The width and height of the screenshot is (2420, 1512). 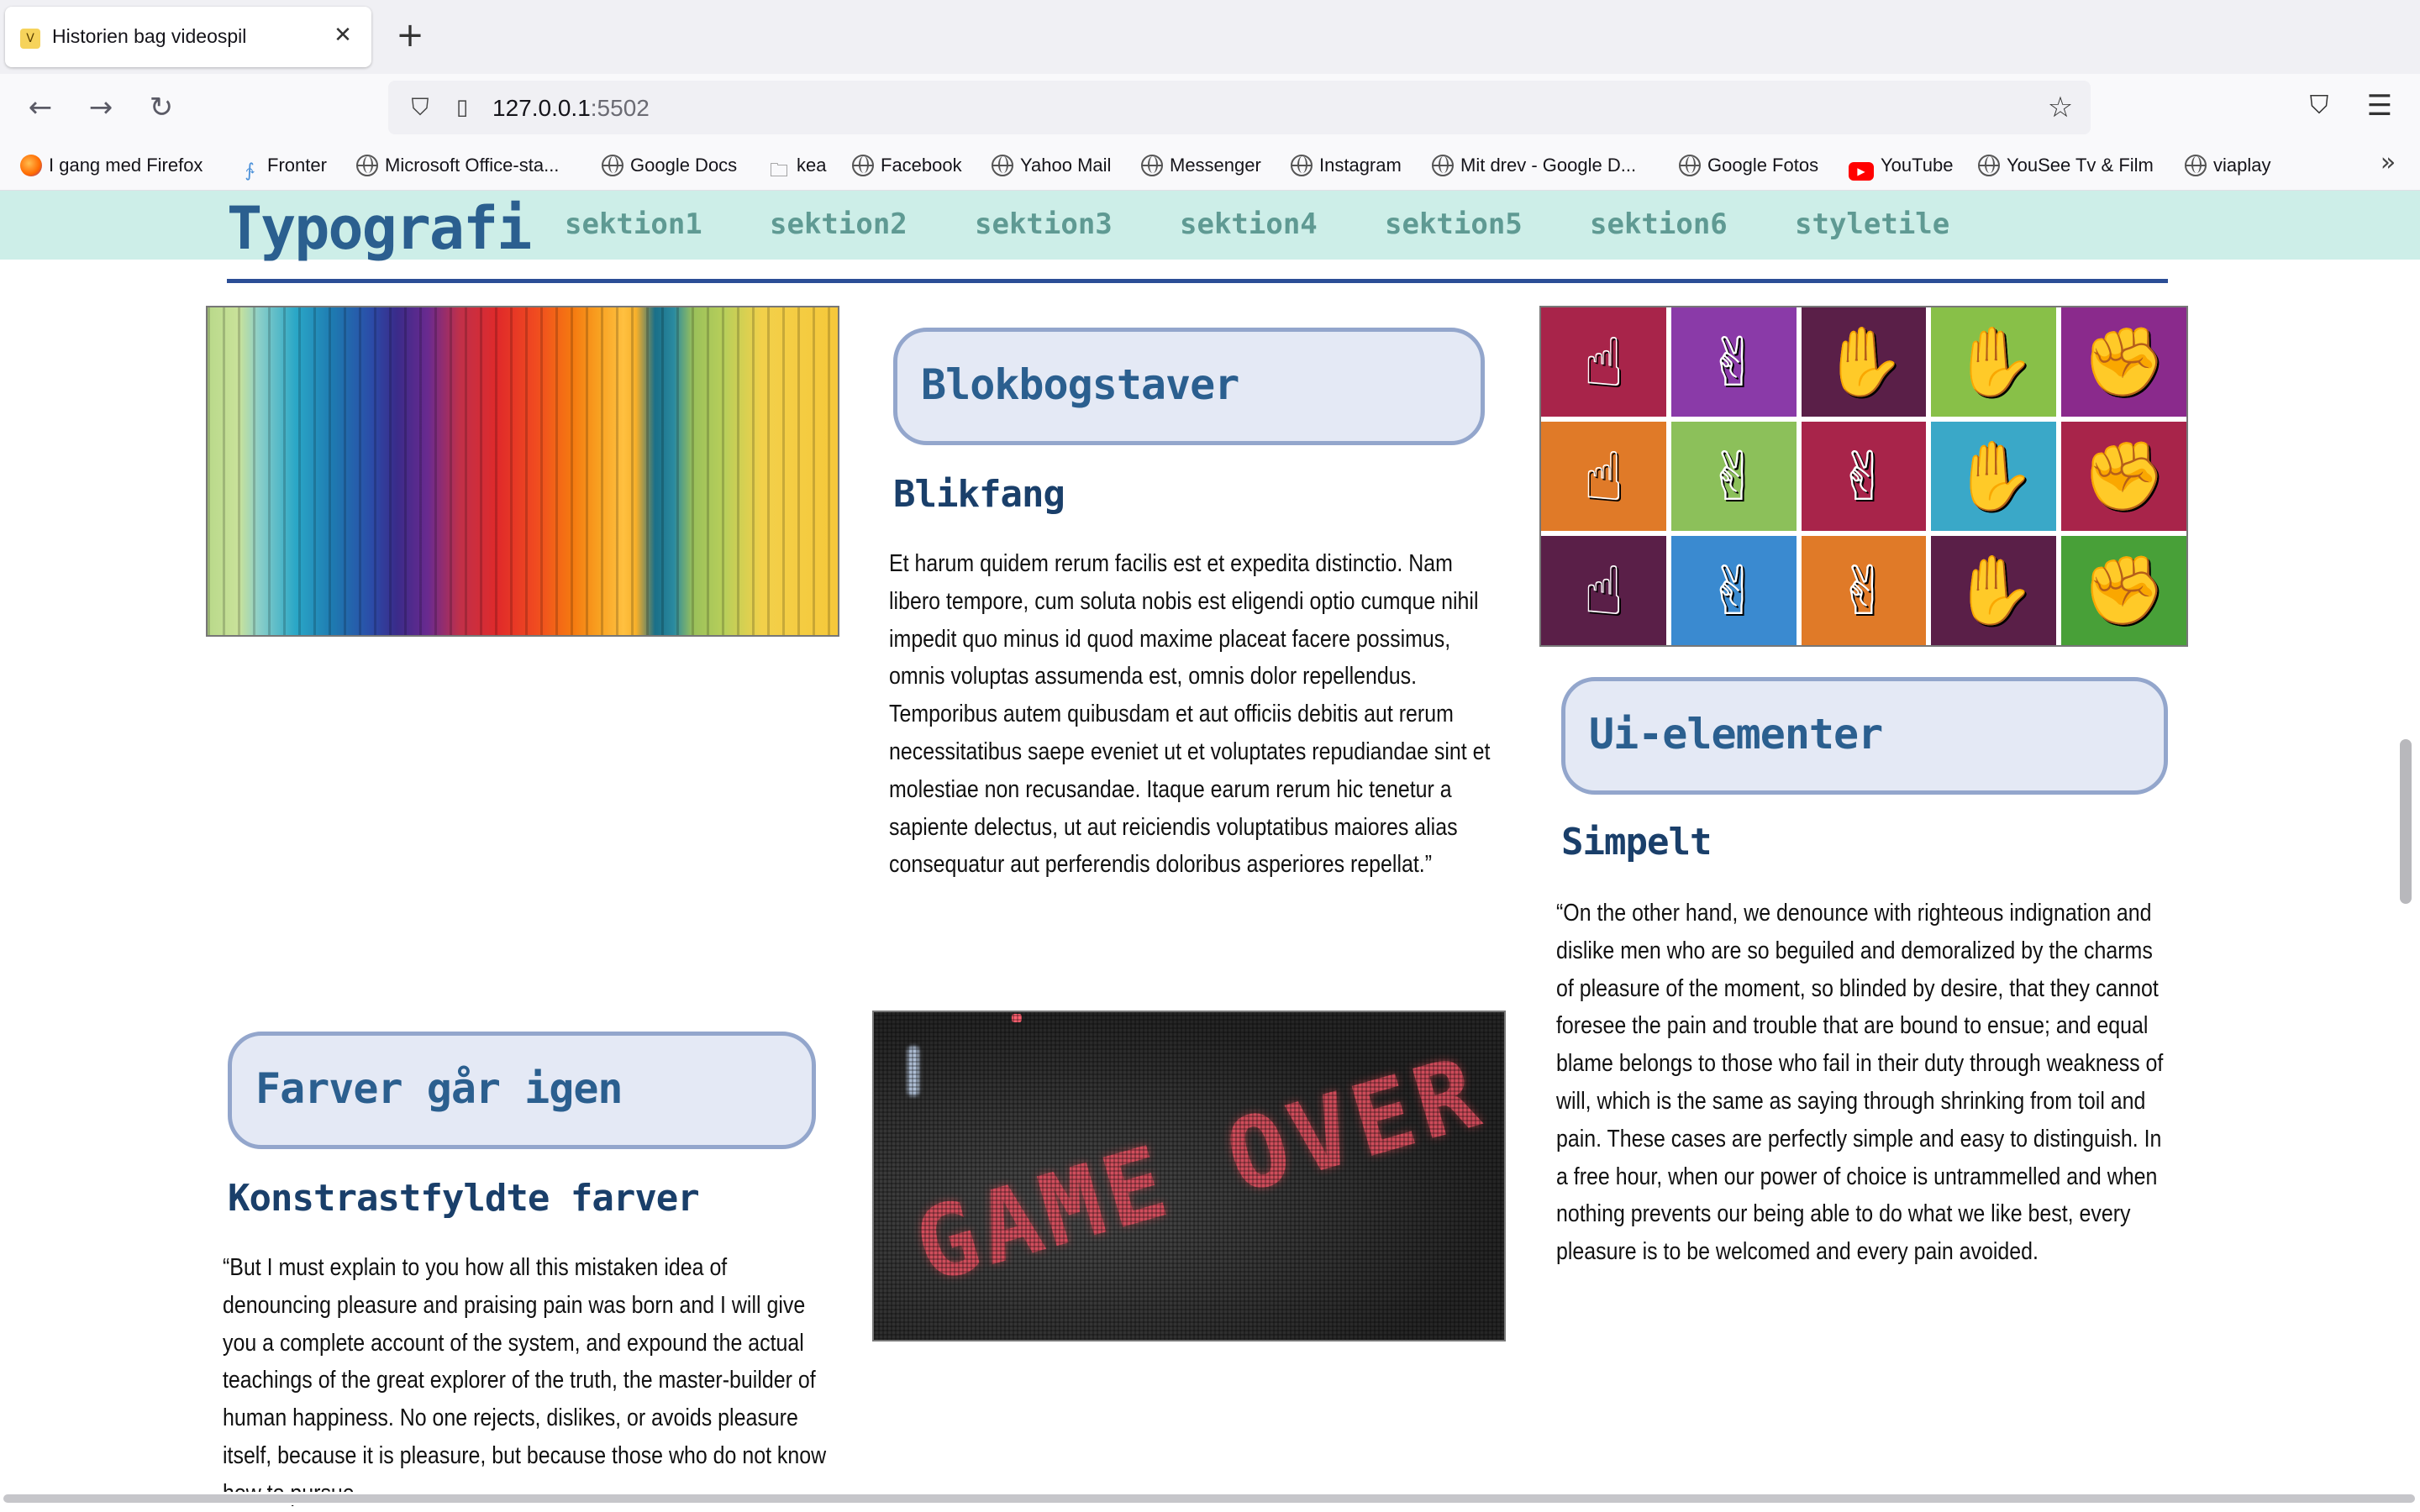 I want to click on bookmark-item: Google Fotos, so click(x=1748, y=165).